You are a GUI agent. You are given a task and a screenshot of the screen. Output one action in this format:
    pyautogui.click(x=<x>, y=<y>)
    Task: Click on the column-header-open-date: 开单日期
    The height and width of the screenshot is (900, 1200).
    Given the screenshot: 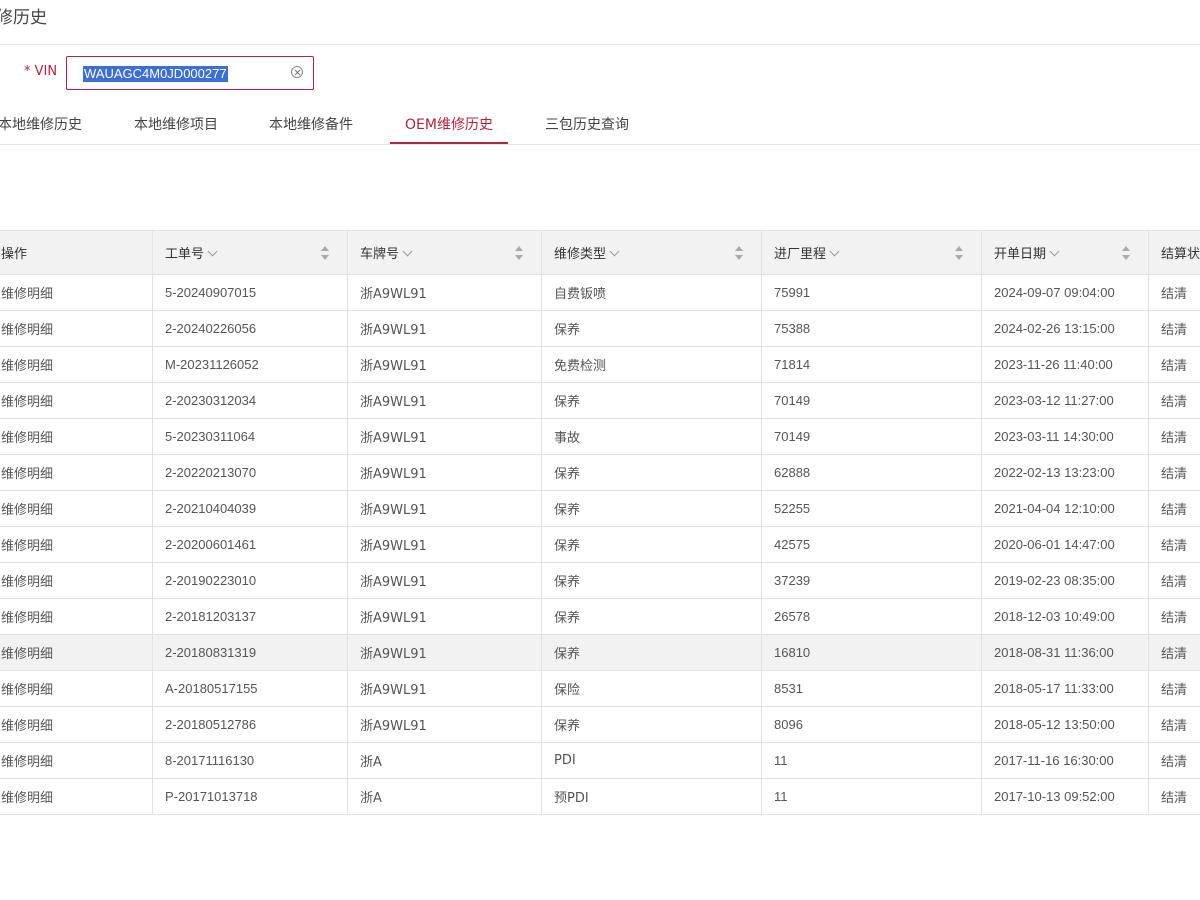 What is the action you would take?
    pyautogui.click(x=1065, y=252)
    